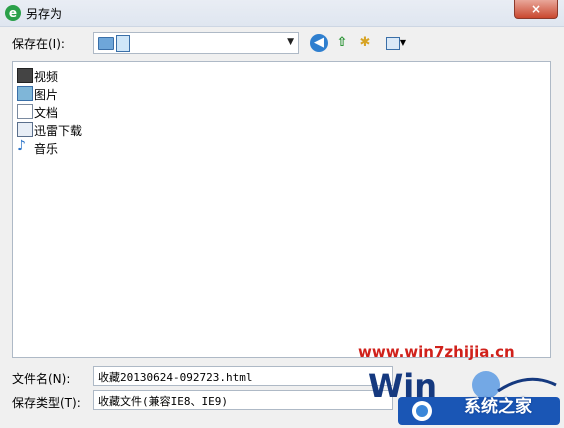 The width and height of the screenshot is (564, 428). I want to click on watermark-url: www.win7zhijia.cn, so click(436, 352).